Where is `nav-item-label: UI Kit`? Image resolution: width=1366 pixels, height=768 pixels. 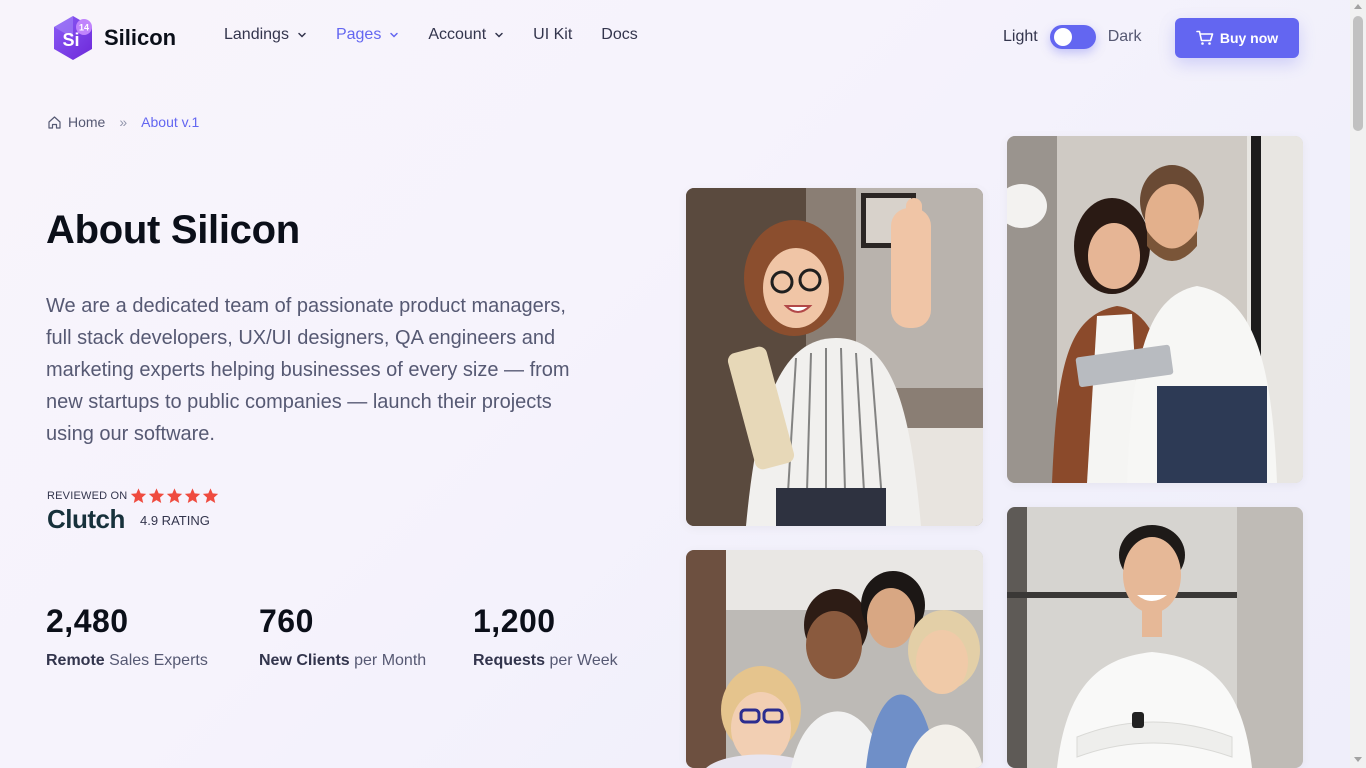 nav-item-label: UI Kit is located at coordinates (553, 34).